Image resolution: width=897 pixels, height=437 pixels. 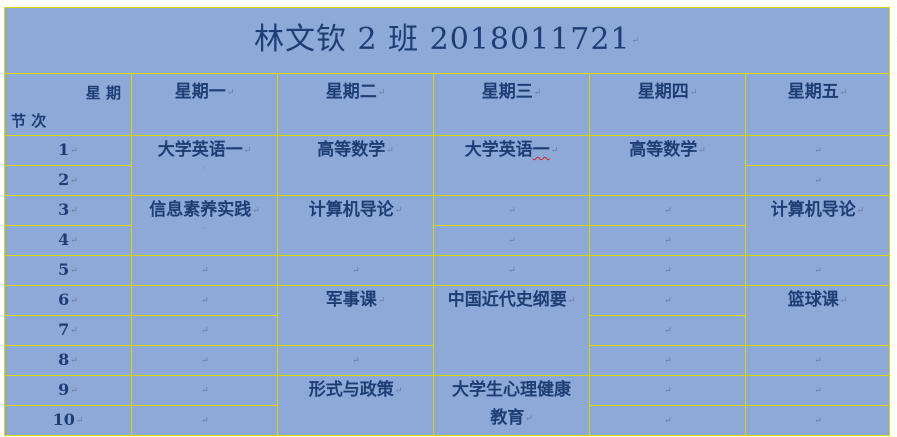 I want to click on cell-text: 军事课, so click(x=351, y=300).